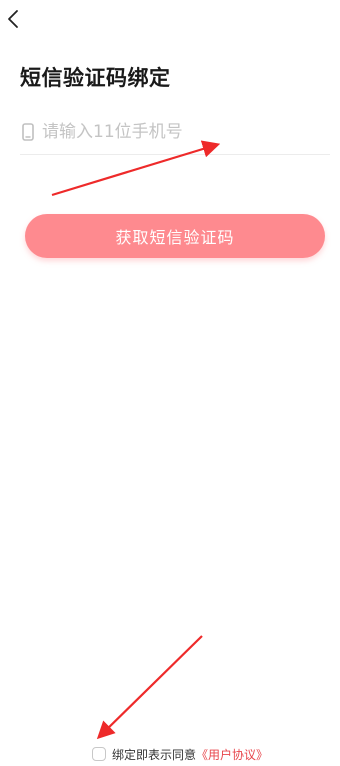 This screenshot has width=340, height=766. I want to click on chevron-left-icon, so click(13, 19).